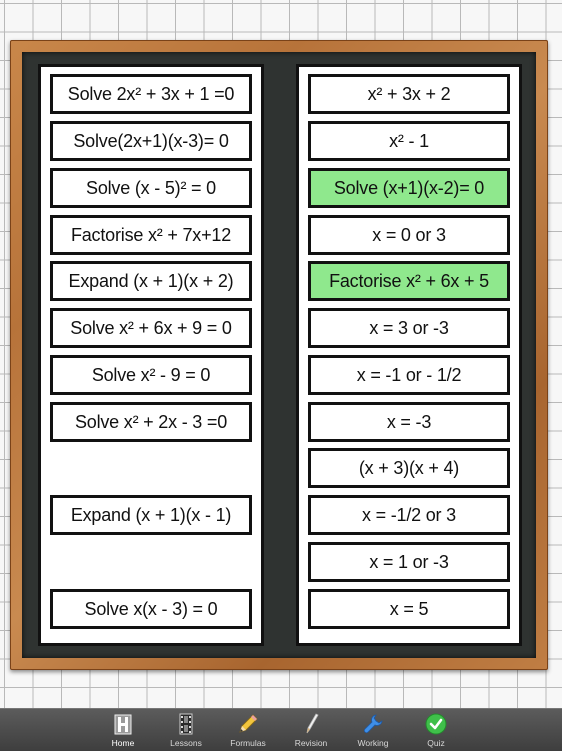 This screenshot has width=562, height=751. Describe the element at coordinates (436, 743) in the screenshot. I see `tab-label: Quiz` at that location.